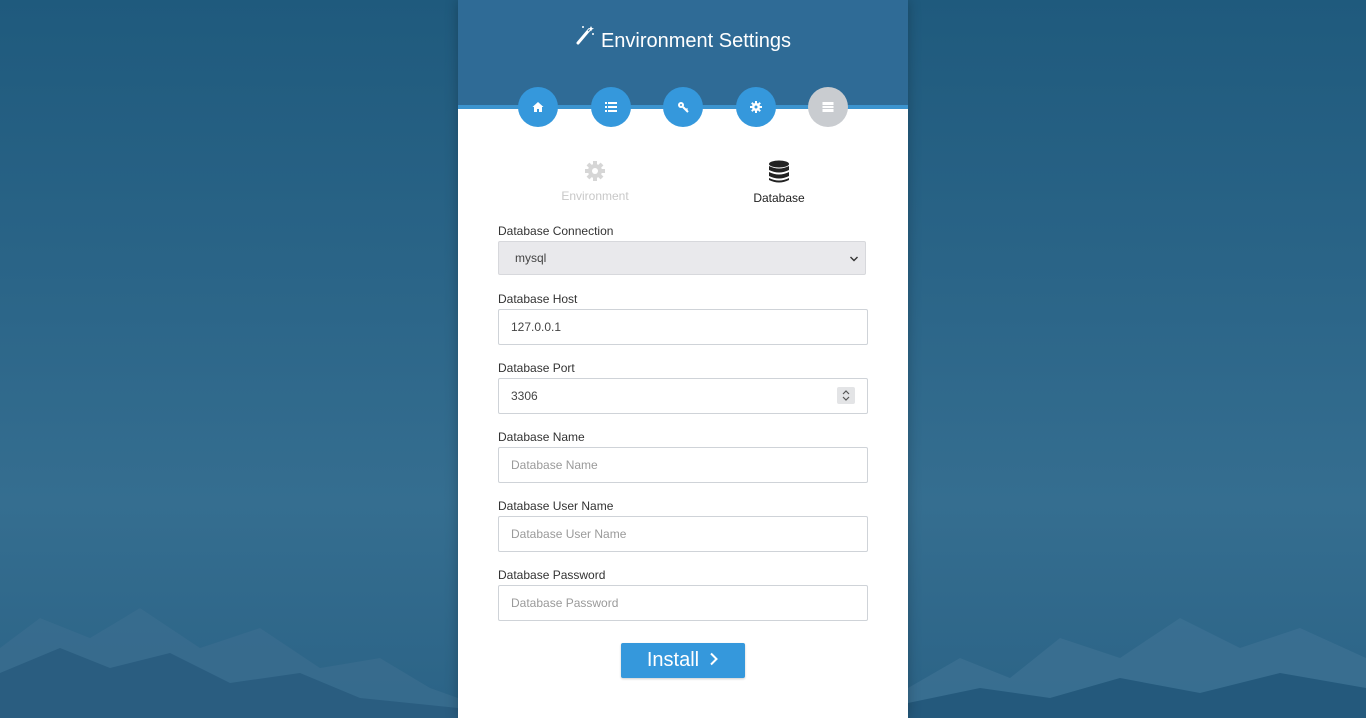 The height and width of the screenshot is (718, 1366). Describe the element at coordinates (552, 575) in the screenshot. I see `db-password-label: Database Password` at that location.